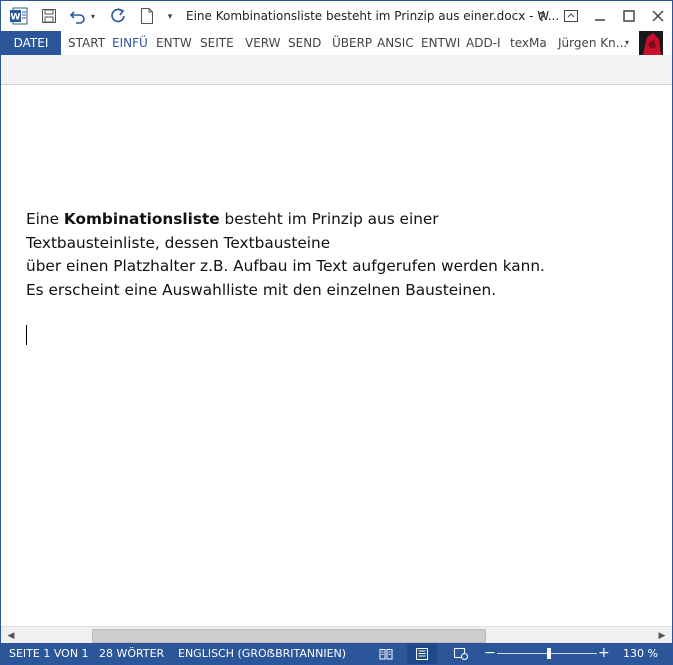  I want to click on ribbon-collapsed, so click(336, 70).